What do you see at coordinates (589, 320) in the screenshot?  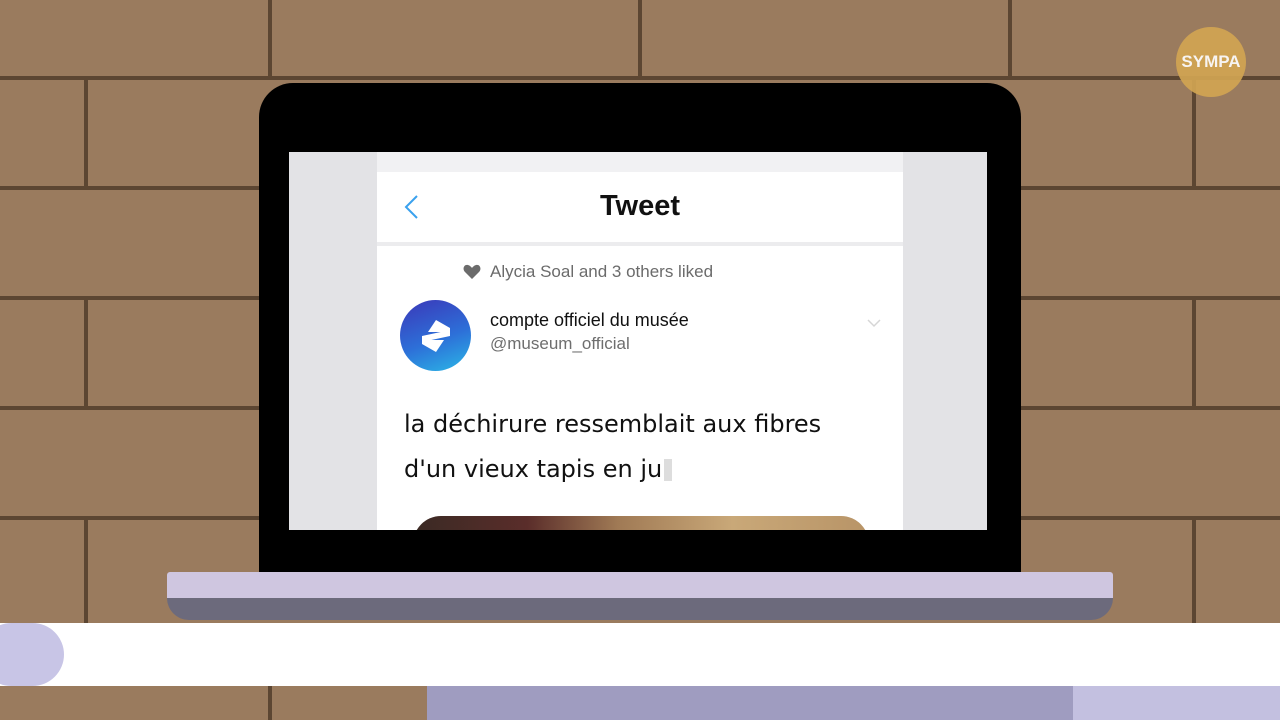 I see `account-display-name: compte officiel du musée` at bounding box center [589, 320].